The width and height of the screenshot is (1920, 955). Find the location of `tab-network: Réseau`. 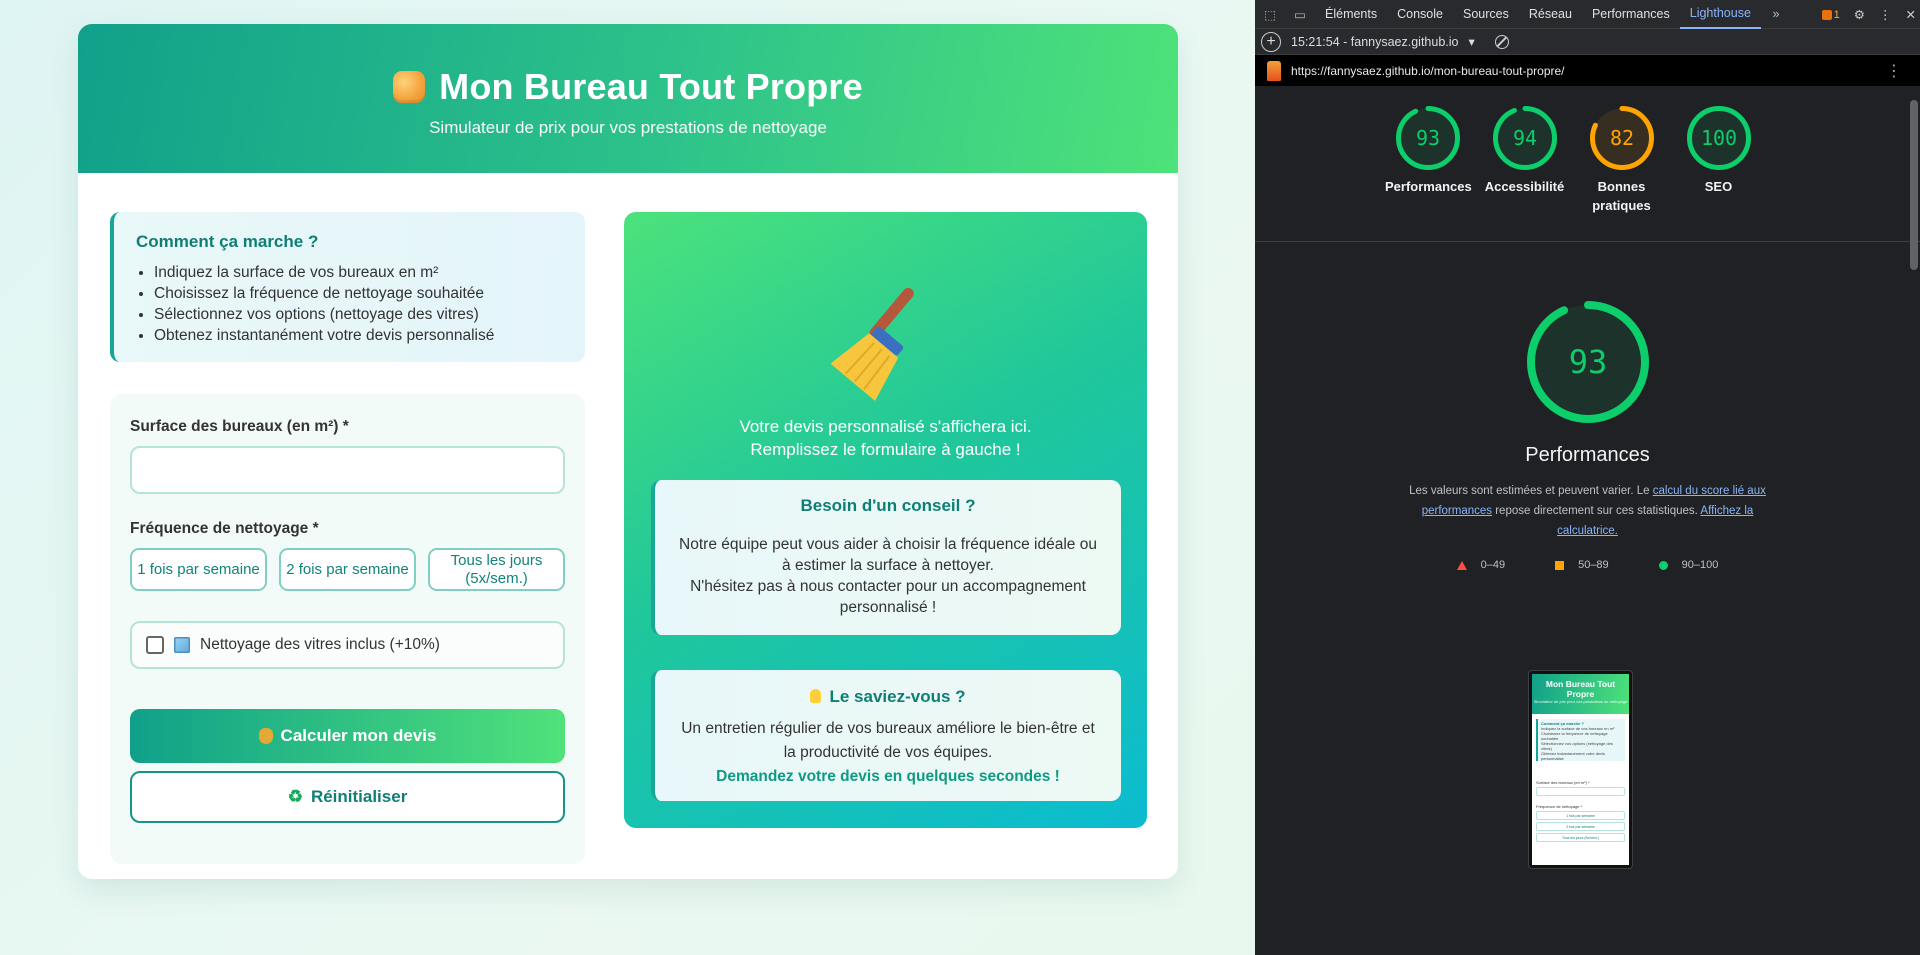

tab-network: Réseau is located at coordinates (1550, 14).